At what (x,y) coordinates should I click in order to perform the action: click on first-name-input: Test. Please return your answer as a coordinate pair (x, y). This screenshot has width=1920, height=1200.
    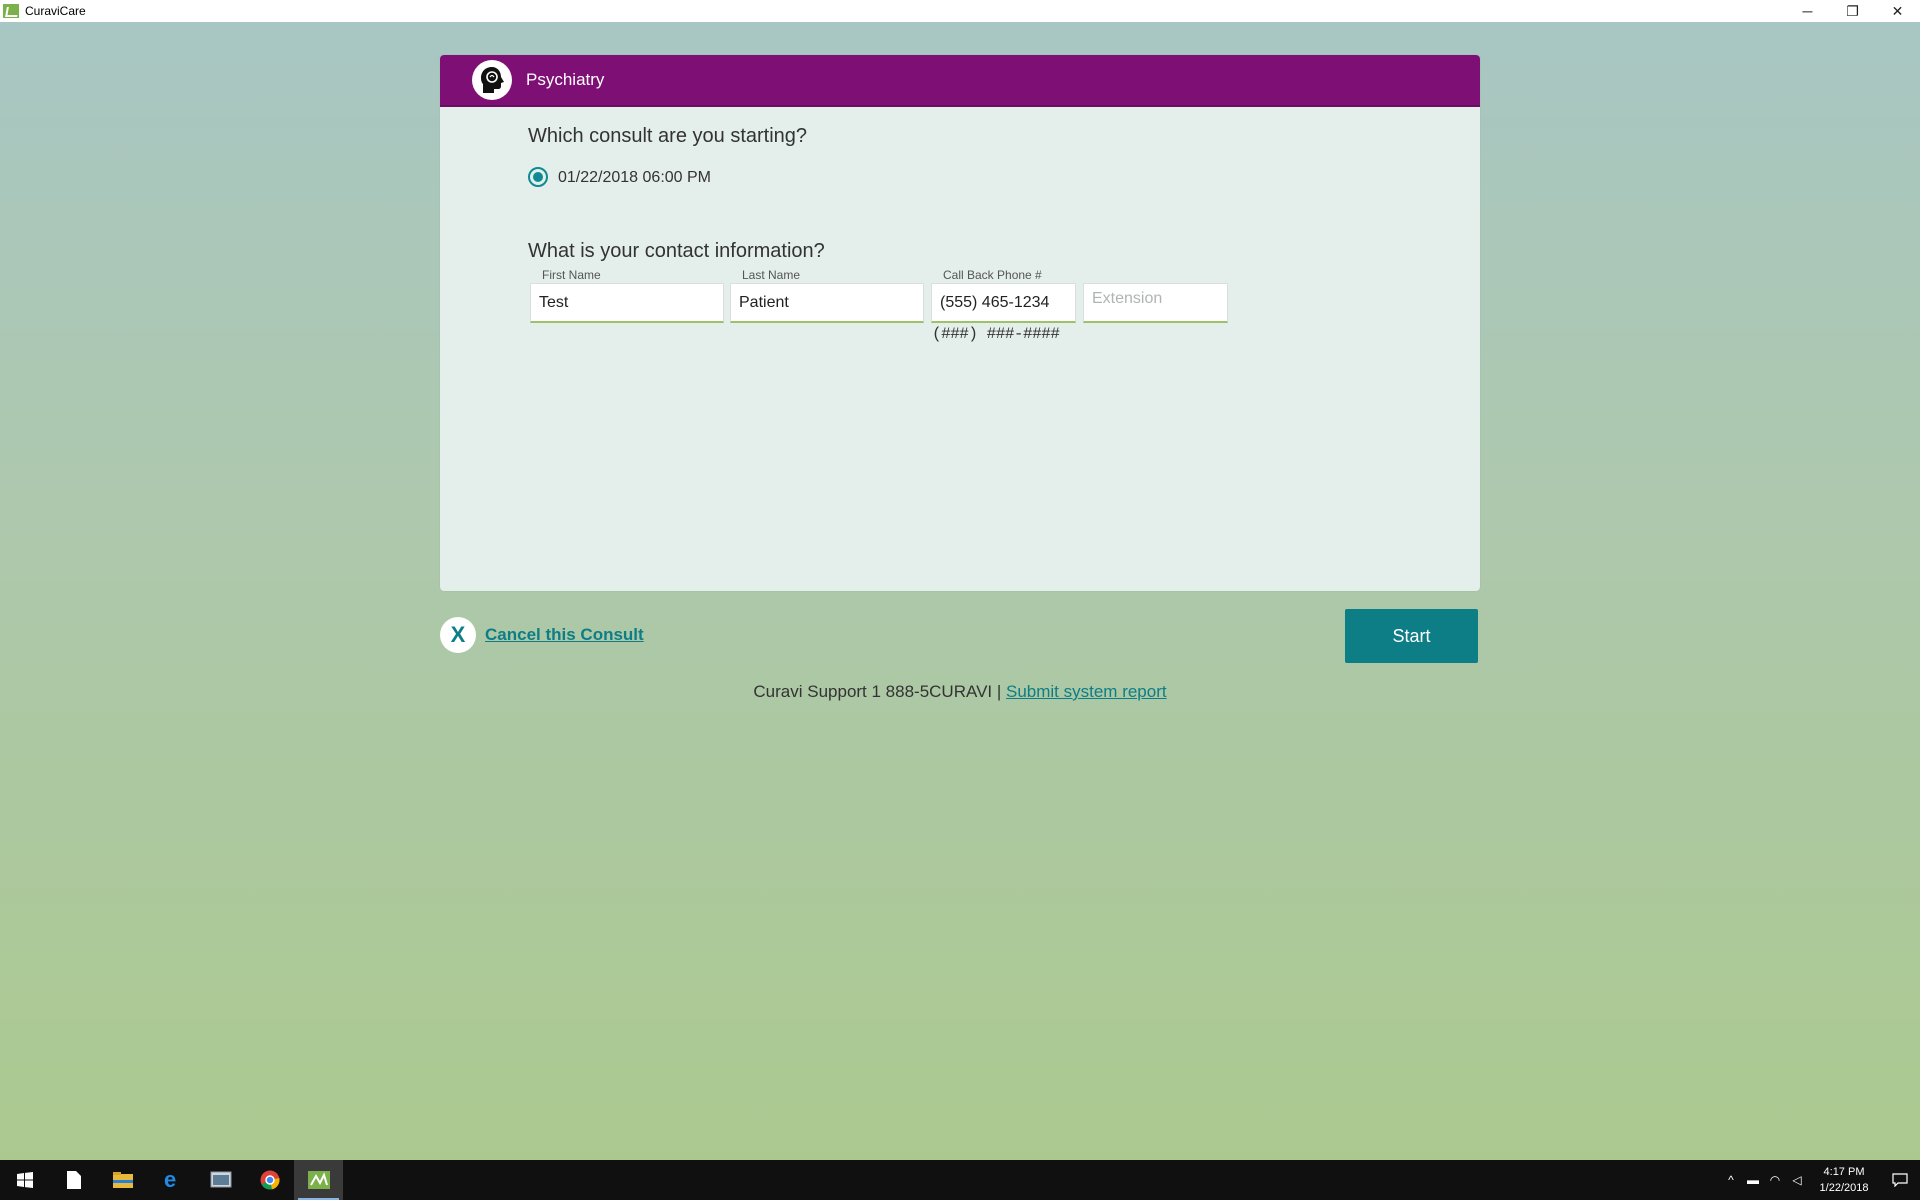
    Looking at the image, I should click on (627, 303).